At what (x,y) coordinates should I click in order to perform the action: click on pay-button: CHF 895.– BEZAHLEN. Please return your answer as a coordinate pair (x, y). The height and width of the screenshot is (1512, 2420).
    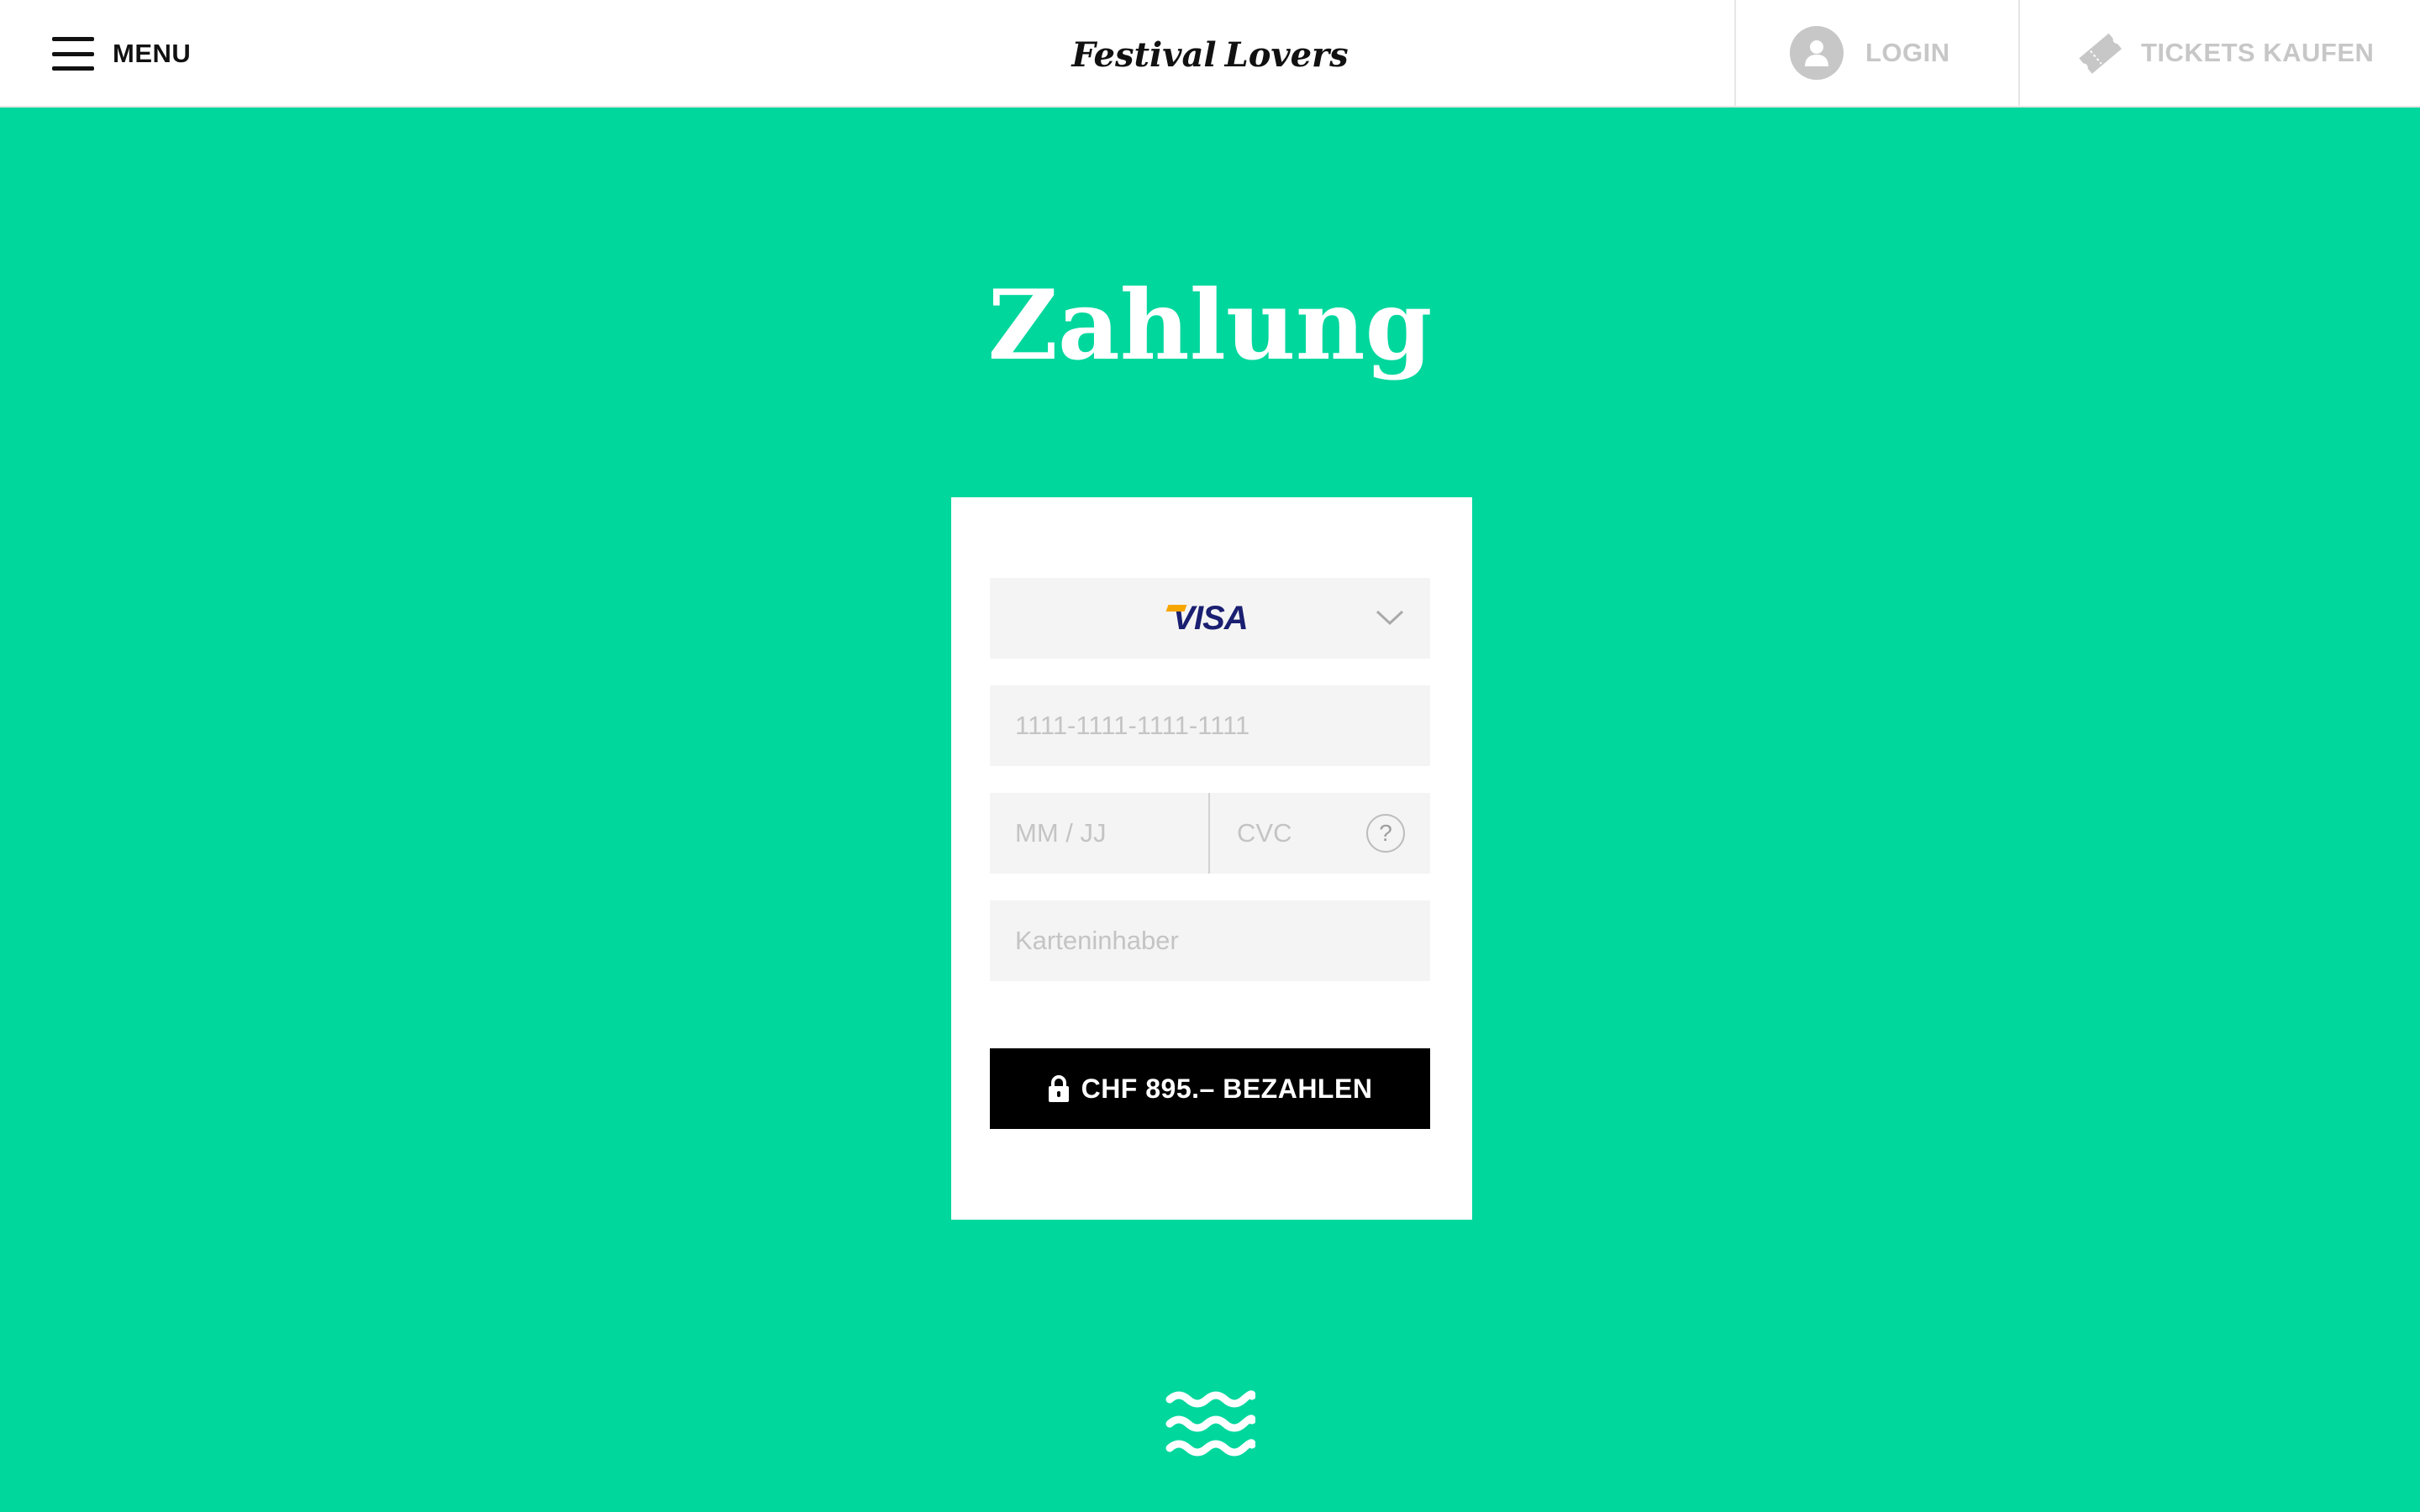
    Looking at the image, I should click on (1210, 1088).